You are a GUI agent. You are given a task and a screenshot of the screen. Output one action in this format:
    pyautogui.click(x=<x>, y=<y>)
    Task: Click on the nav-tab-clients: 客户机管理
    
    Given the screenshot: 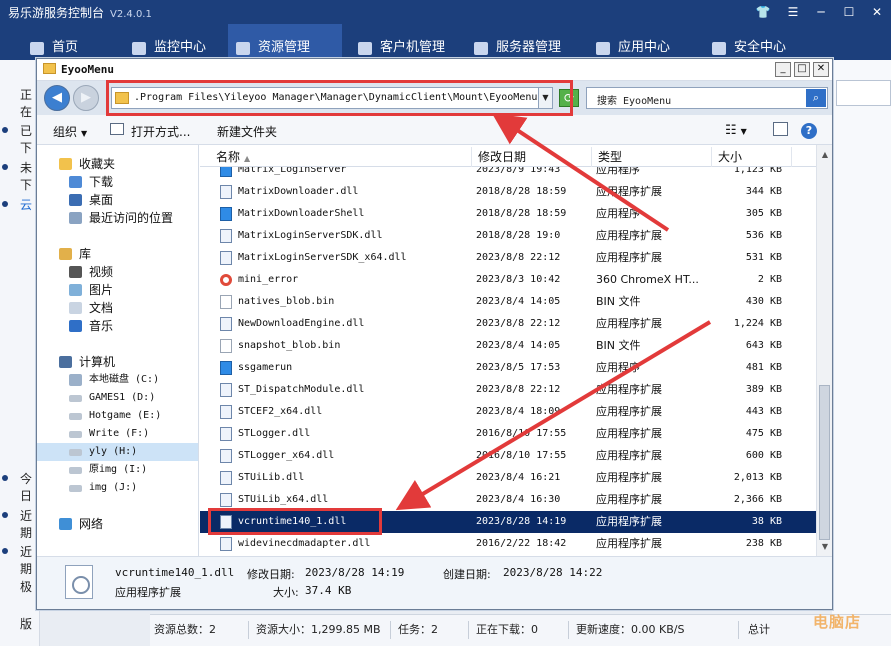 What is the action you would take?
    pyautogui.click(x=405, y=42)
    